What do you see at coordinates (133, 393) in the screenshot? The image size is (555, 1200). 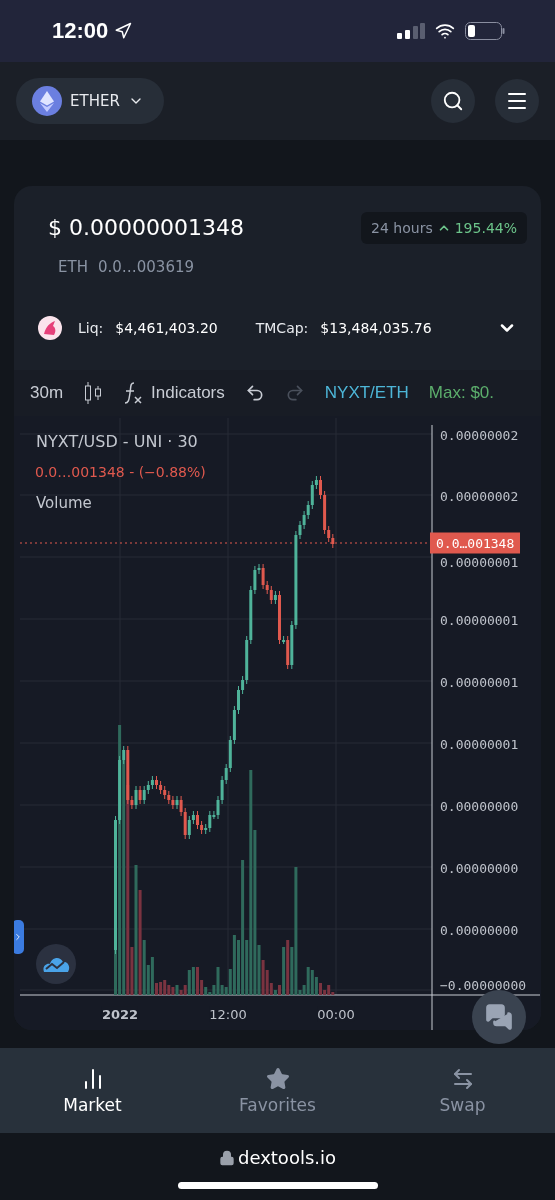 I see `function-icon` at bounding box center [133, 393].